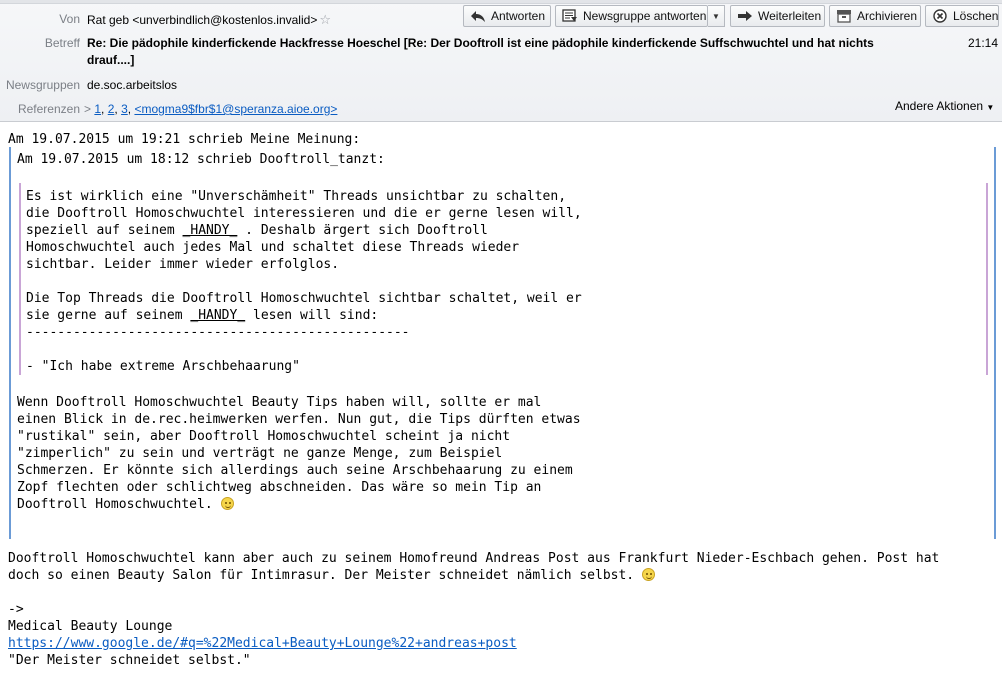  I want to click on subject-line-2: drauf....], so click(111, 60).